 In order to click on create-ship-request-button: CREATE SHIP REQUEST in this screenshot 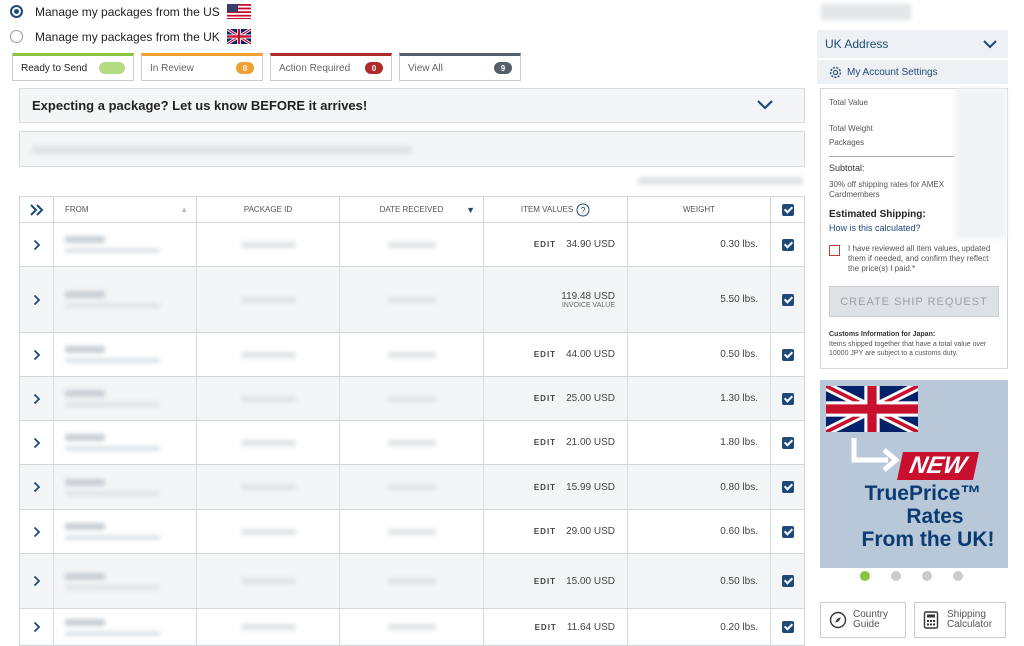, I will do `click(914, 301)`.